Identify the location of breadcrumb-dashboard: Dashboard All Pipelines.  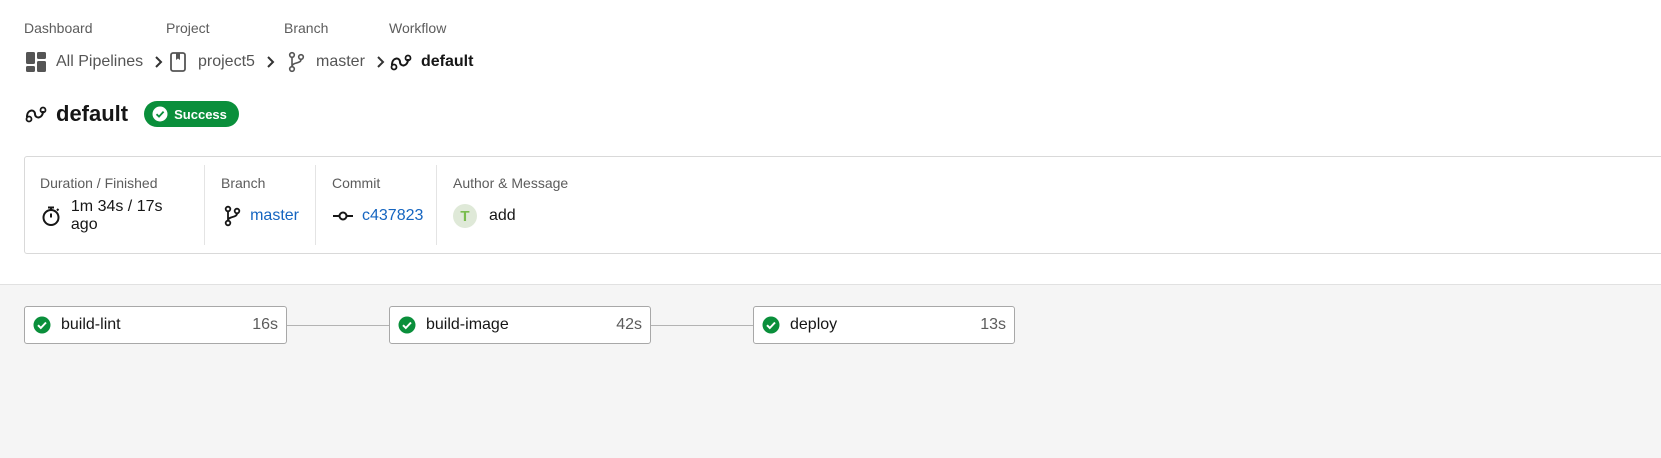
(94, 46).